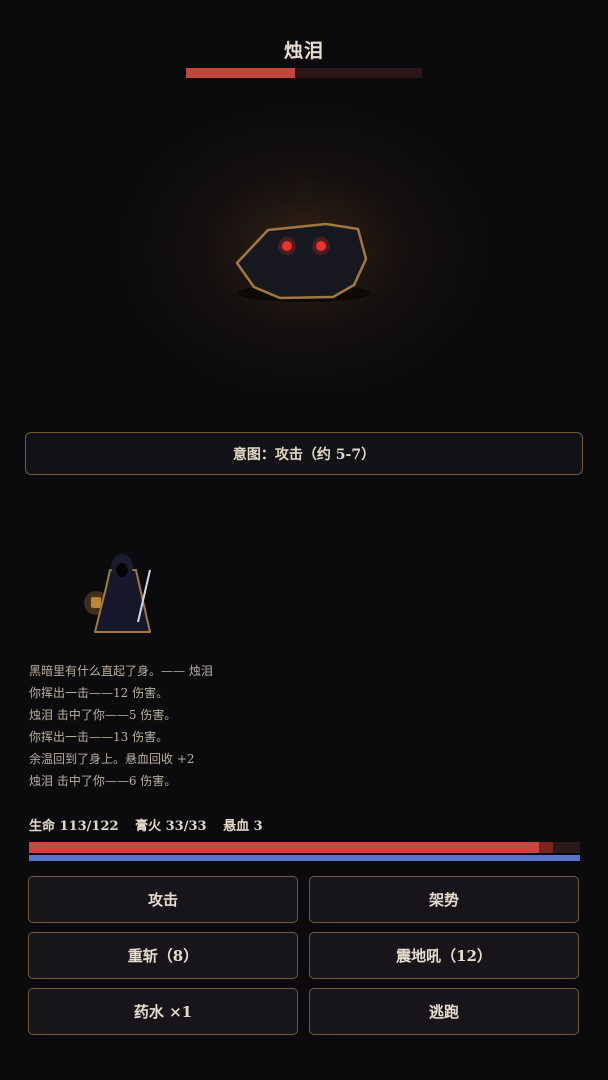 The height and width of the screenshot is (1080, 608). I want to click on player-health-recent-loss, so click(546, 847).